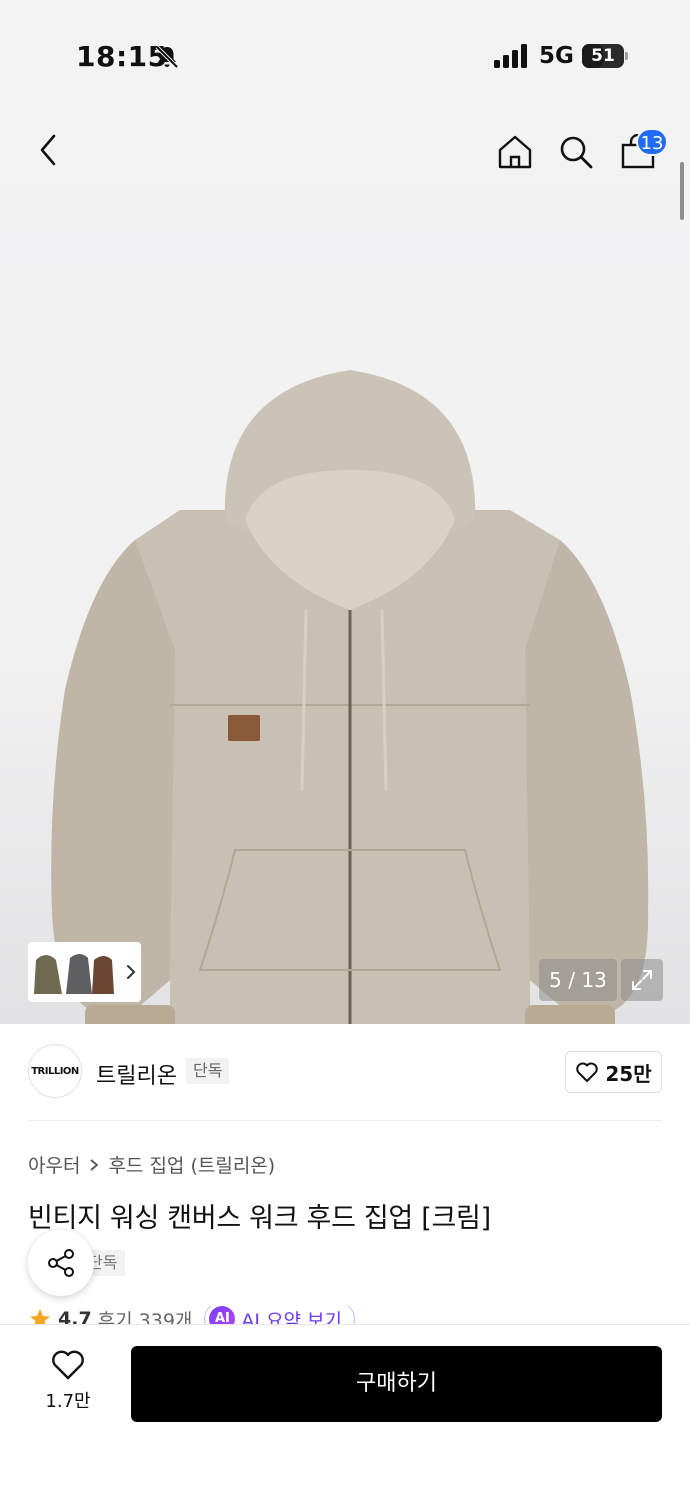  I want to click on back-button, so click(48, 150).